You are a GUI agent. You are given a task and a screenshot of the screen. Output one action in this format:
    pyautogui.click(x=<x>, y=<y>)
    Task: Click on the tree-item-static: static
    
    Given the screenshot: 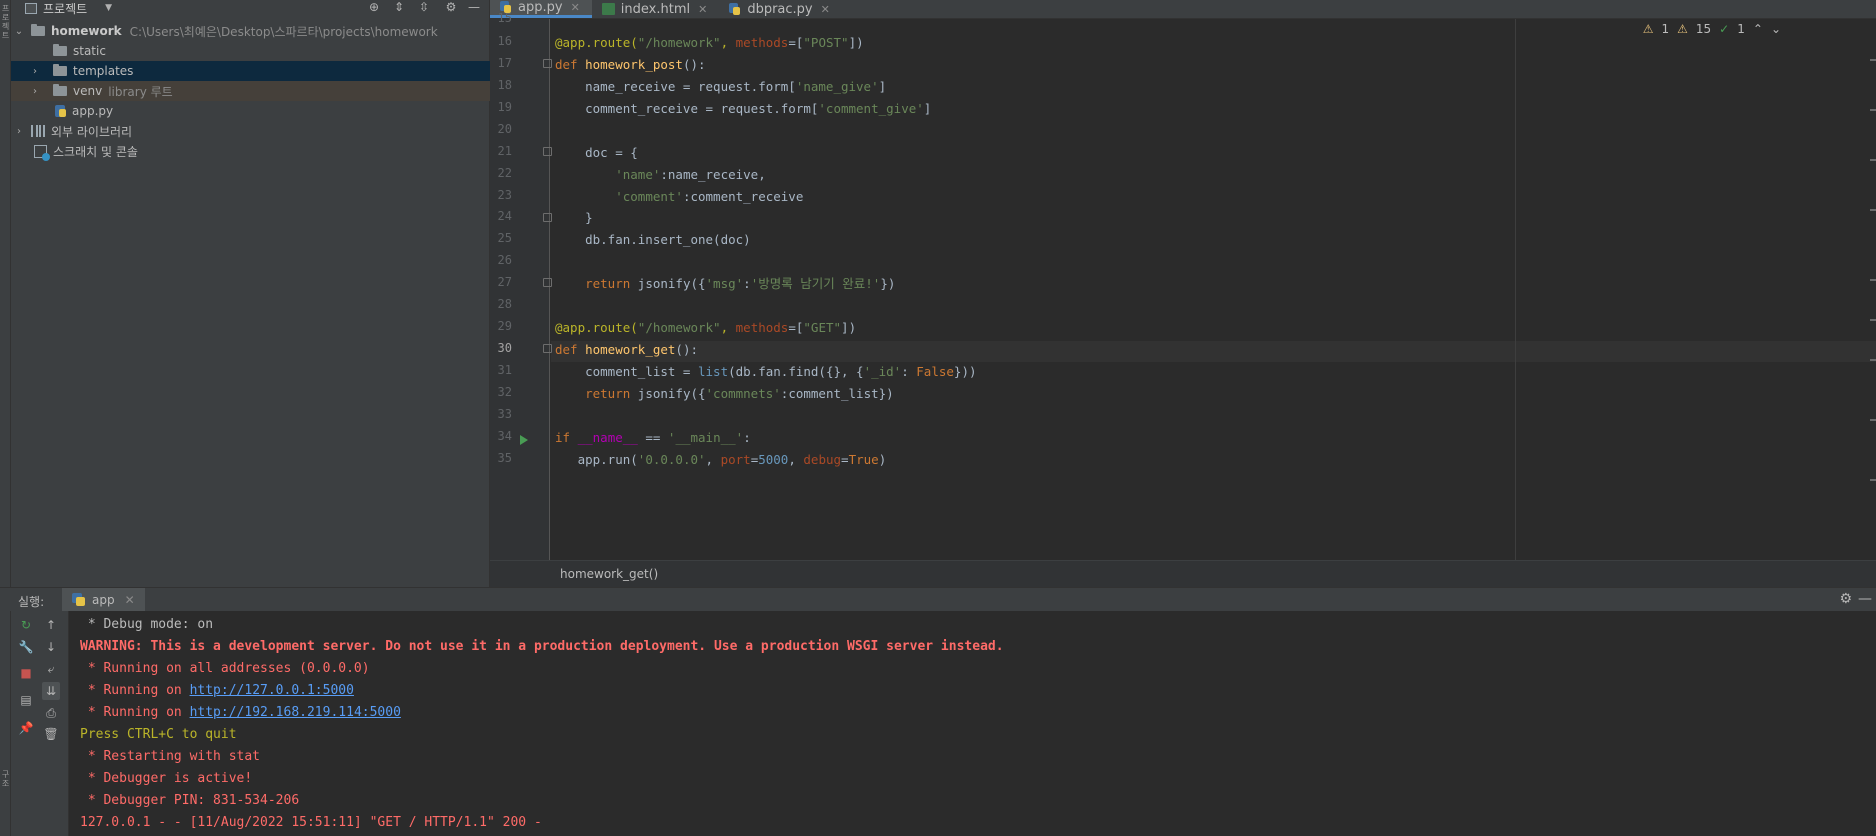 What is the action you would take?
    pyautogui.click(x=250, y=51)
    